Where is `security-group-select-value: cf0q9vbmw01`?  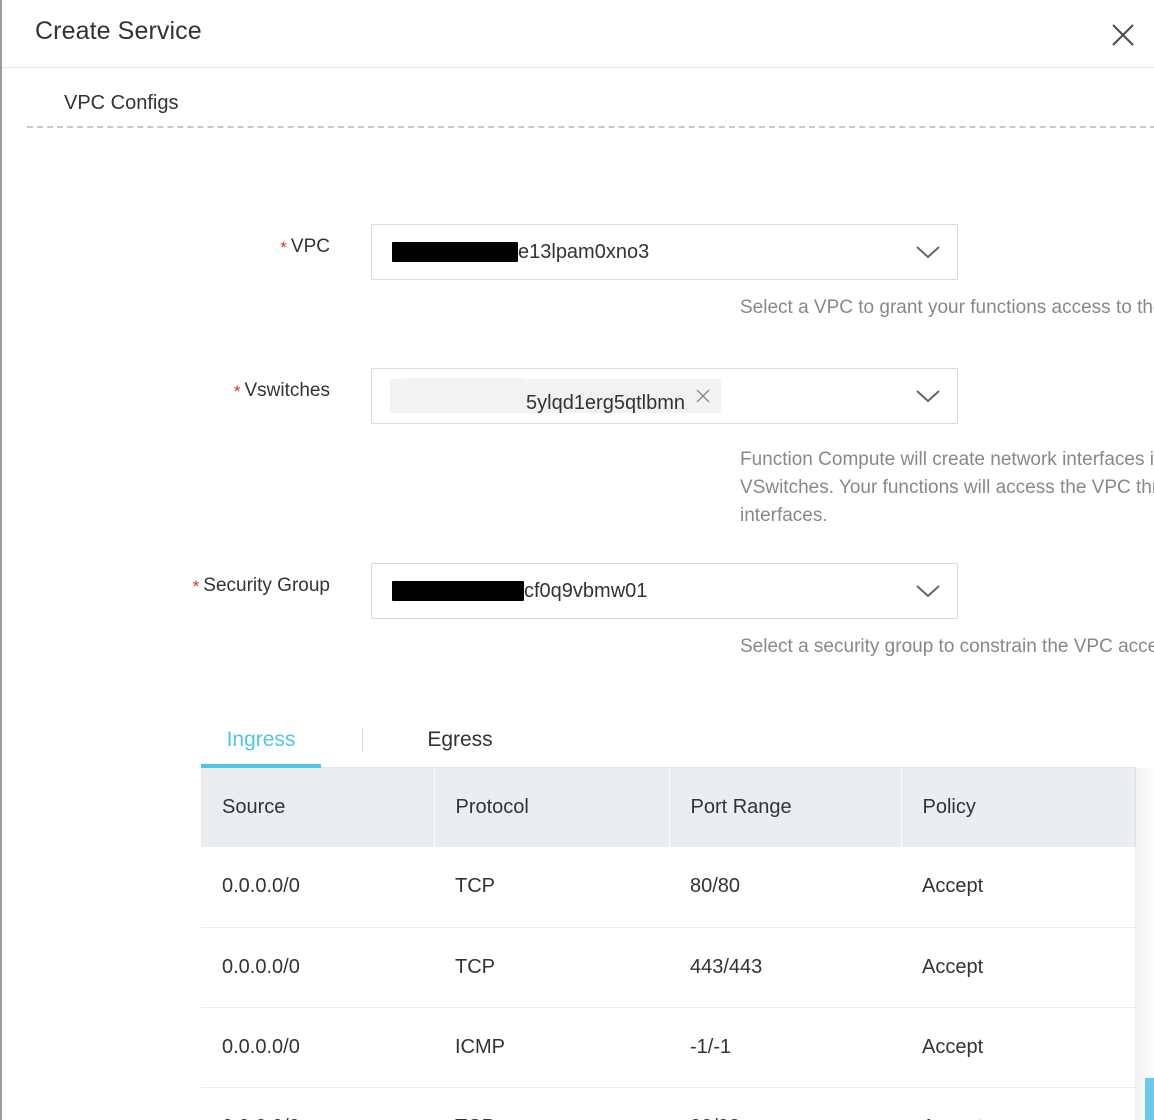
security-group-select-value: cf0q9vbmw01 is located at coordinates (644, 591).